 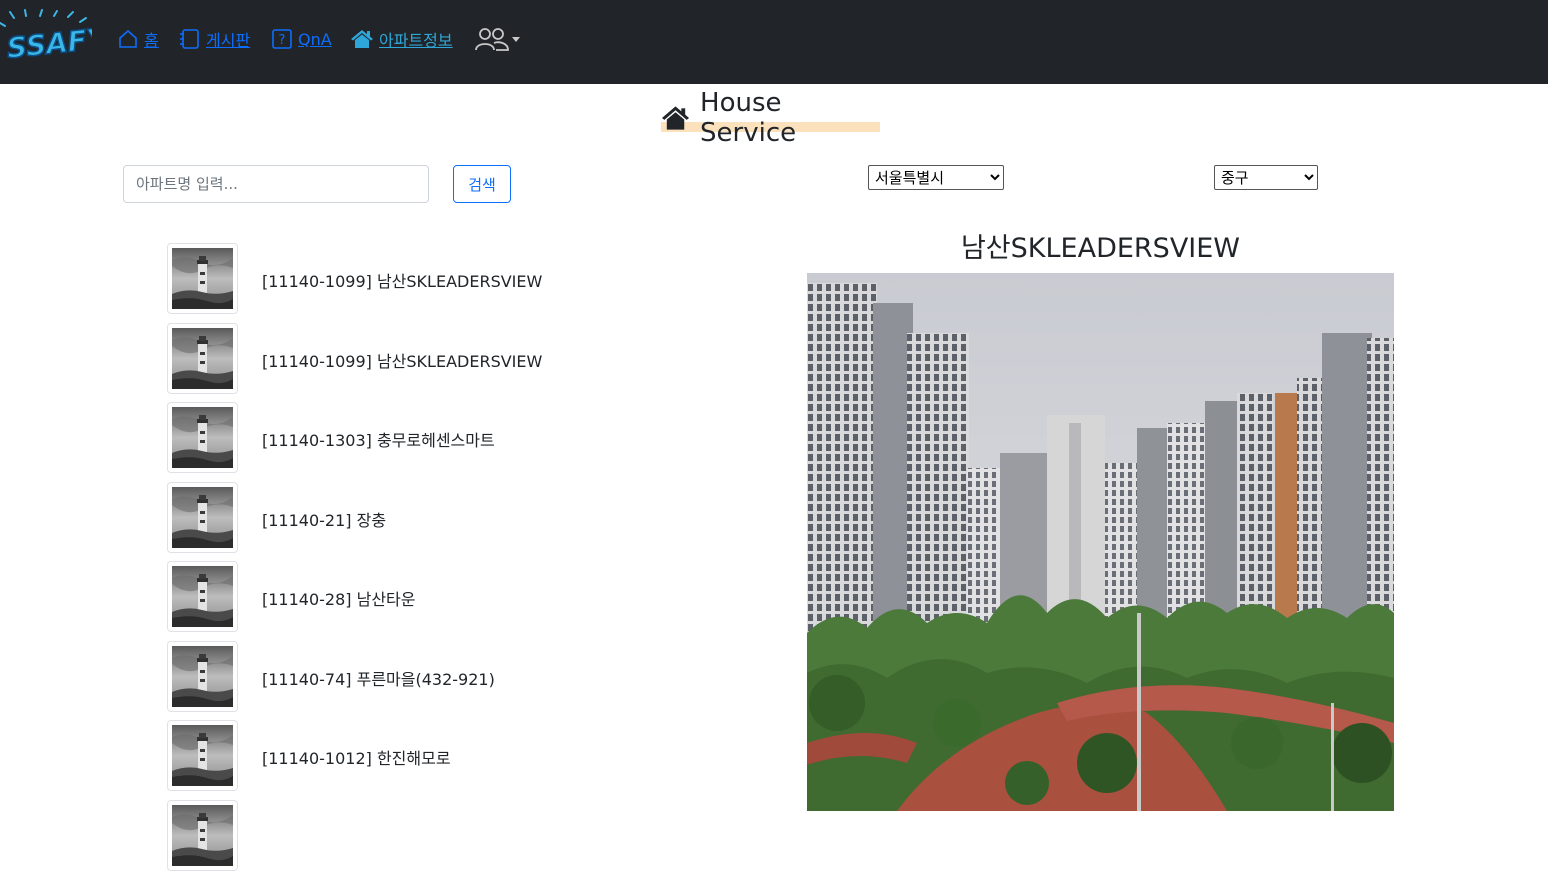 What do you see at coordinates (492, 39) in the screenshot?
I see `people-icon` at bounding box center [492, 39].